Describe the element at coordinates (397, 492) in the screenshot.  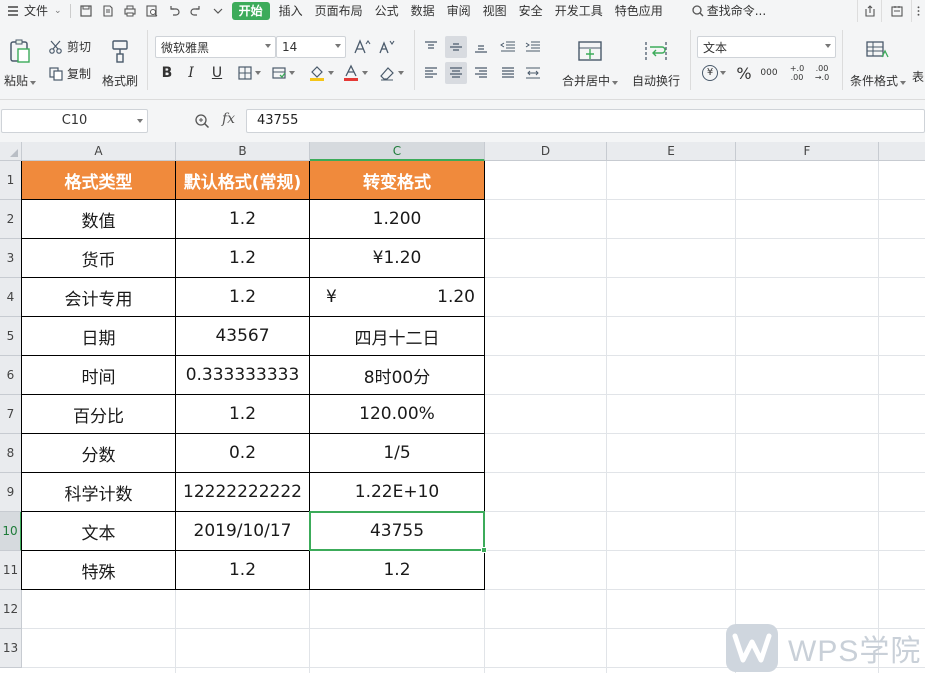
I see `cell-c9: 1.22E+10` at that location.